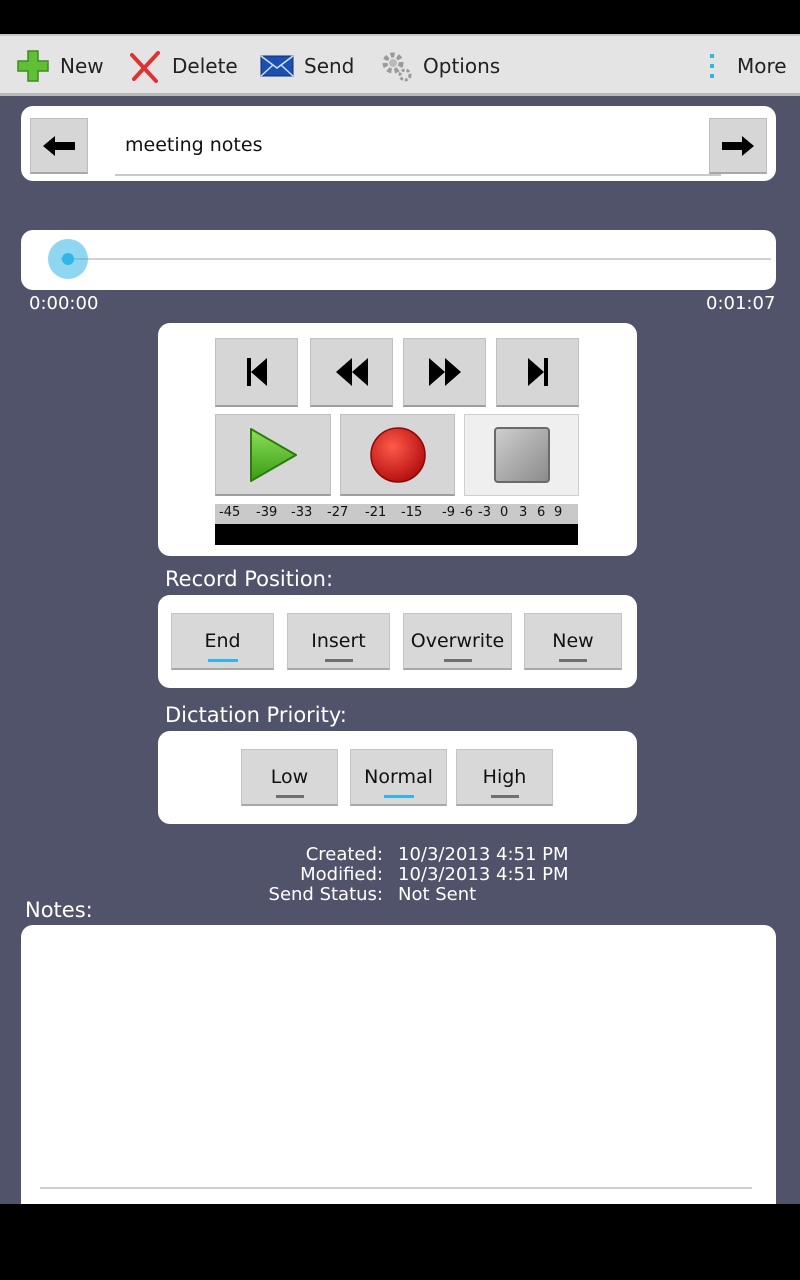 The width and height of the screenshot is (800, 1280). What do you see at coordinates (400, 1242) in the screenshot?
I see `navigation-bar` at bounding box center [400, 1242].